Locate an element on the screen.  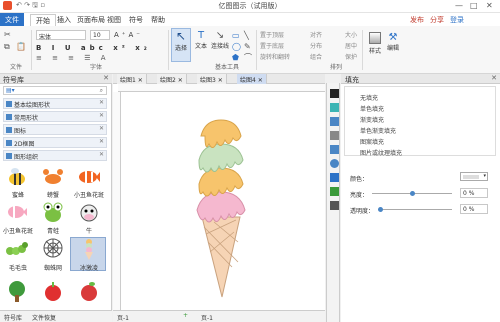
select-tool-button: ↖ 选择 is located at coordinates (181, 45).